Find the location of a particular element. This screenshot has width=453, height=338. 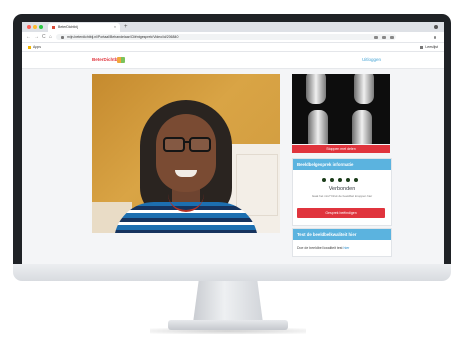

browser-tab: BeterDichtbij × is located at coordinates (84, 27).